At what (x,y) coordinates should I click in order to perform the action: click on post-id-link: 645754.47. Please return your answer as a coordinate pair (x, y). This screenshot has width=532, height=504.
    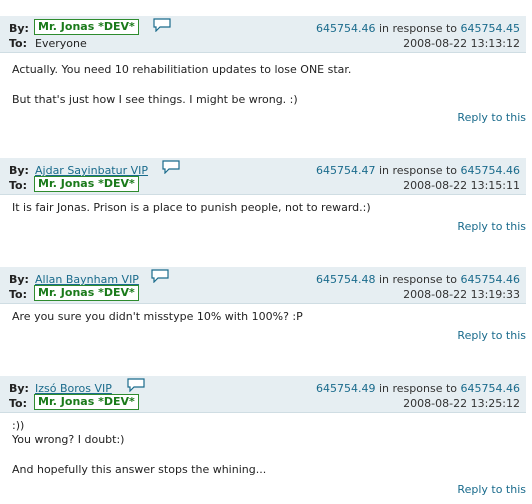
    Looking at the image, I should click on (346, 170).